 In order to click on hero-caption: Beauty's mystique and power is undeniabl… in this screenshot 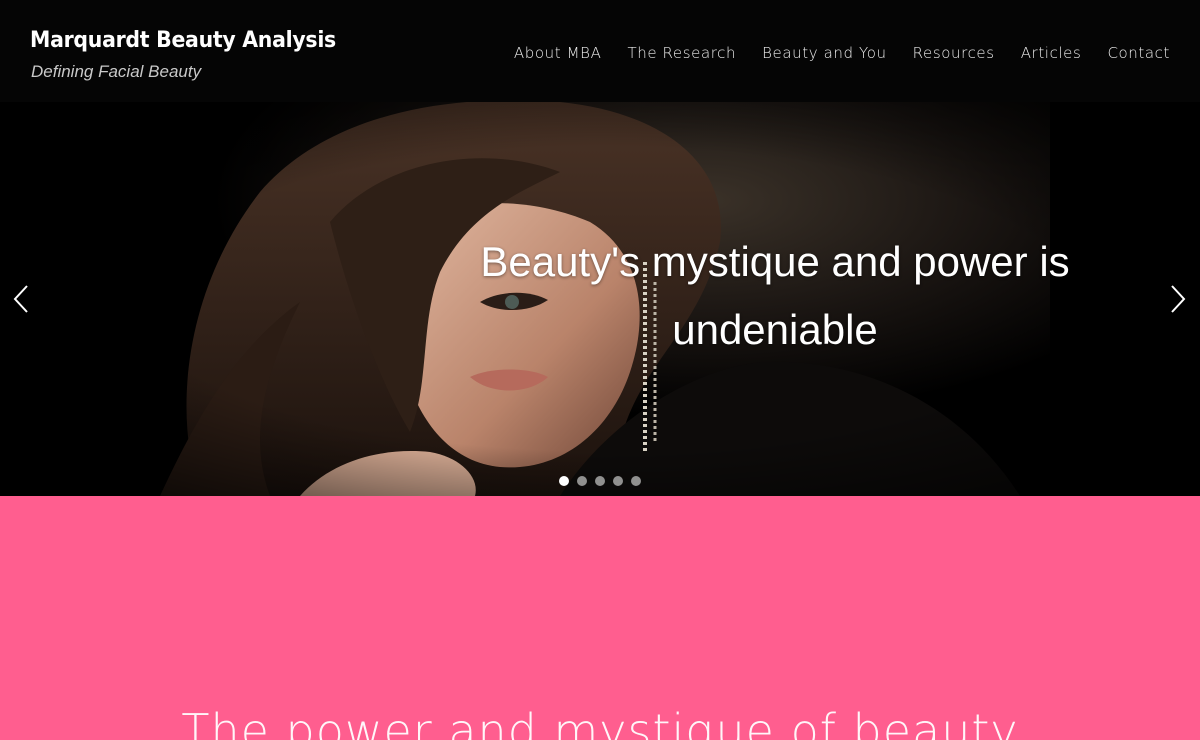, I will do `click(775, 296)`.